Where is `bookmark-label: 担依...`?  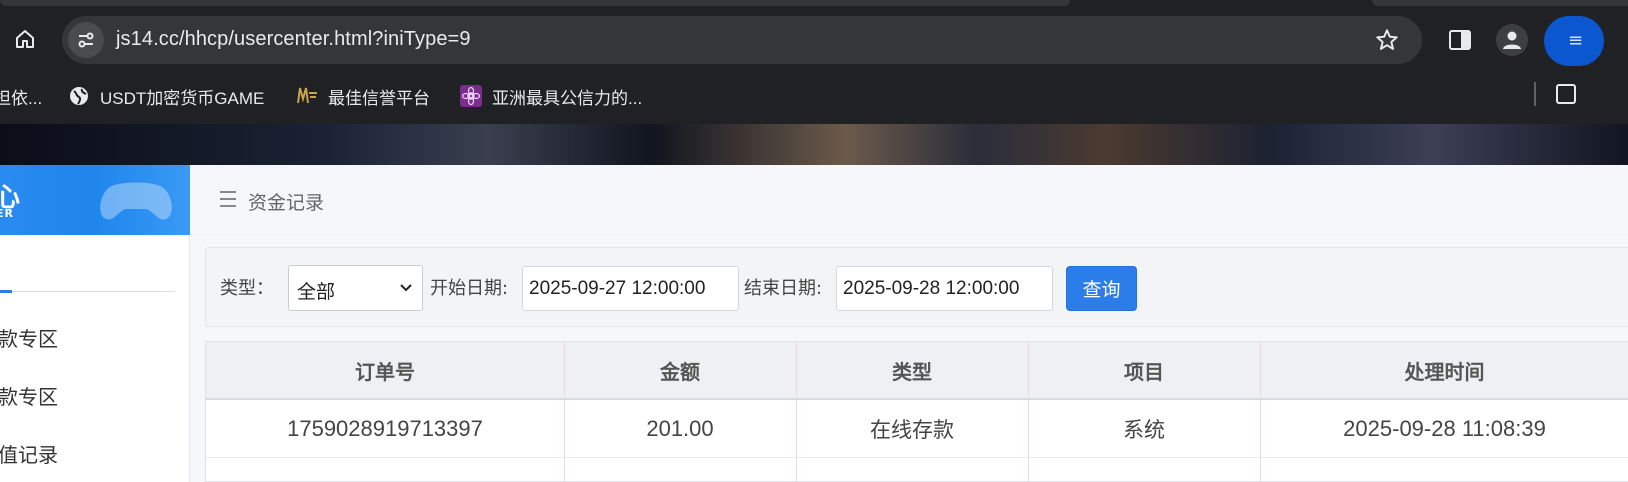
bookmark-label: 担依... is located at coordinates (21, 98).